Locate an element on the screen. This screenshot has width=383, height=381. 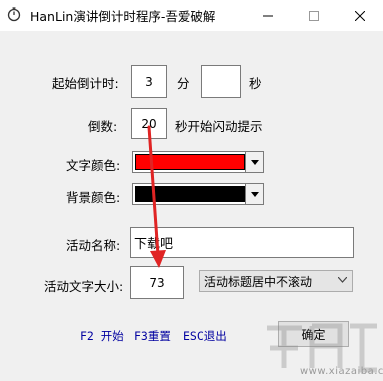
watermark-url: www.xiazaiba.com is located at coordinates (341, 371).